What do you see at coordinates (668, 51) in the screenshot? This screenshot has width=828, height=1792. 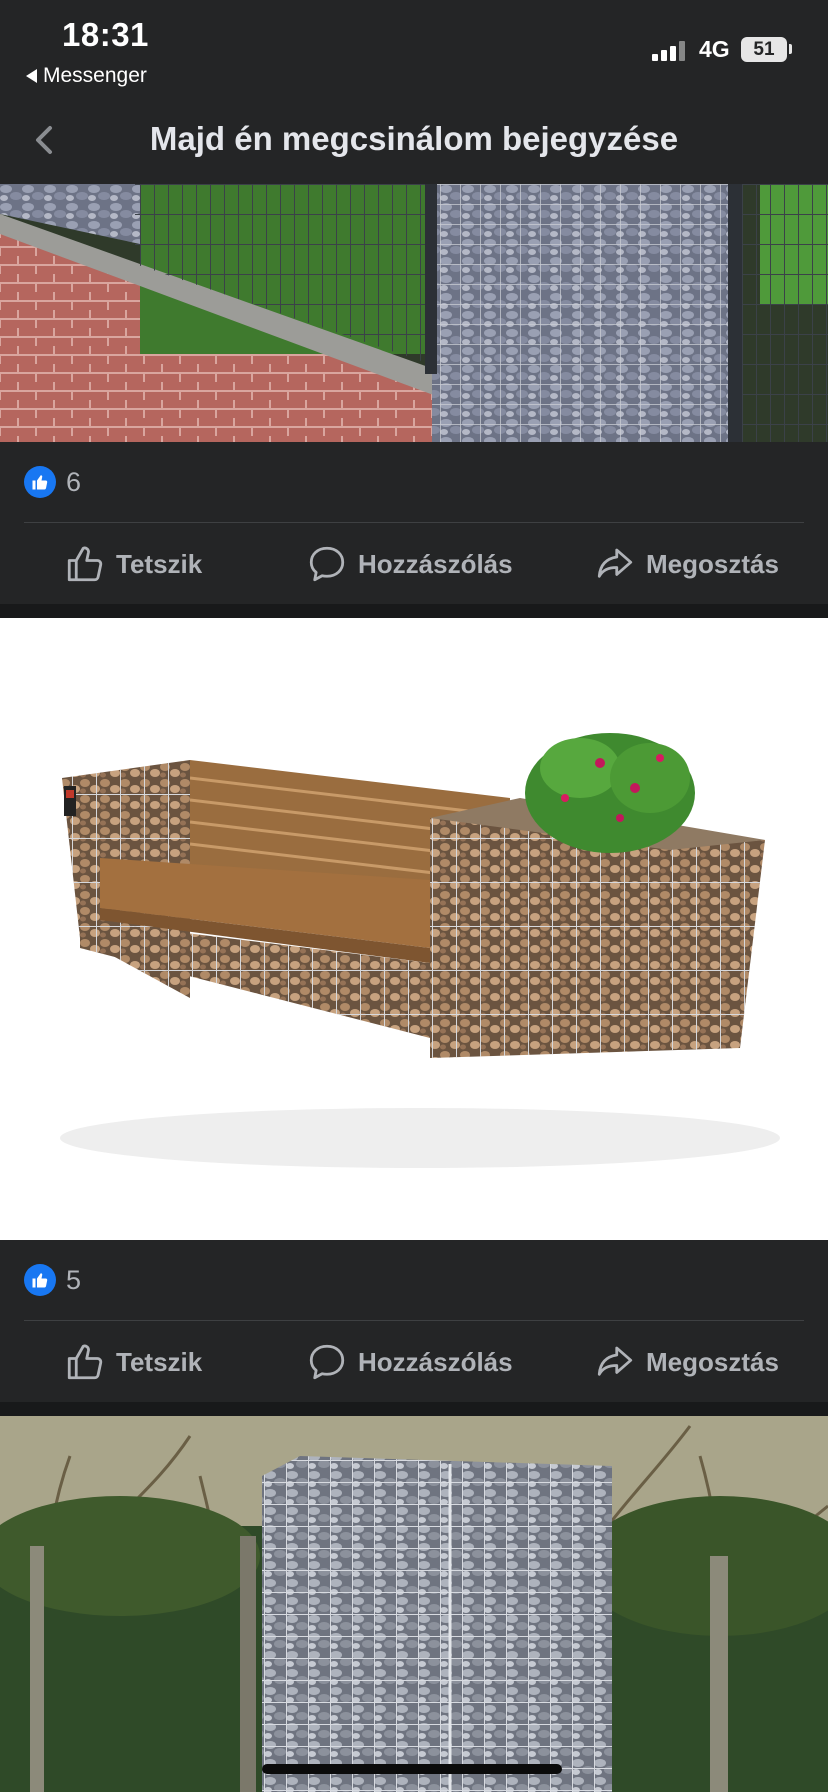 I see `signal-strength-icon` at bounding box center [668, 51].